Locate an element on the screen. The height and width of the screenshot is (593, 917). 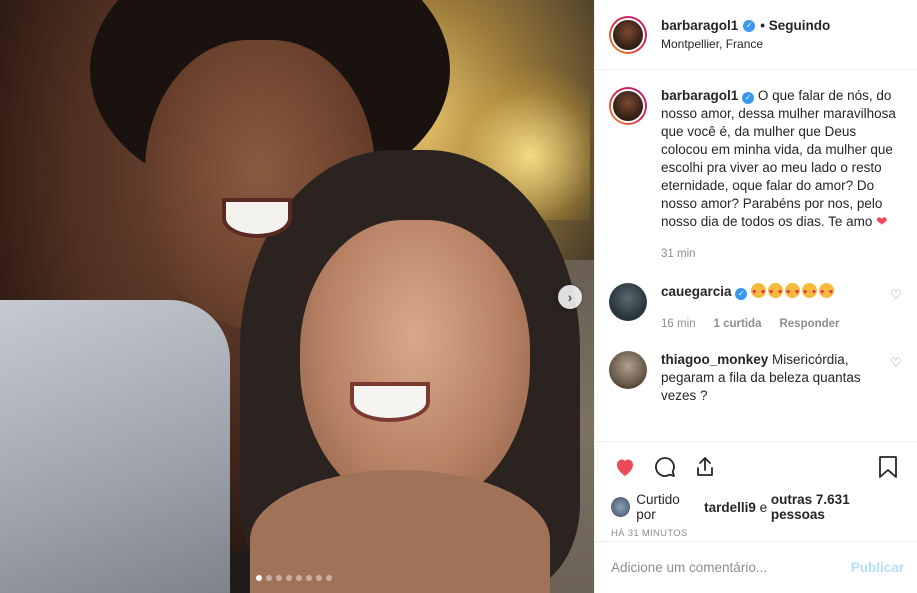
person-left-smile is located at coordinates (257, 218).